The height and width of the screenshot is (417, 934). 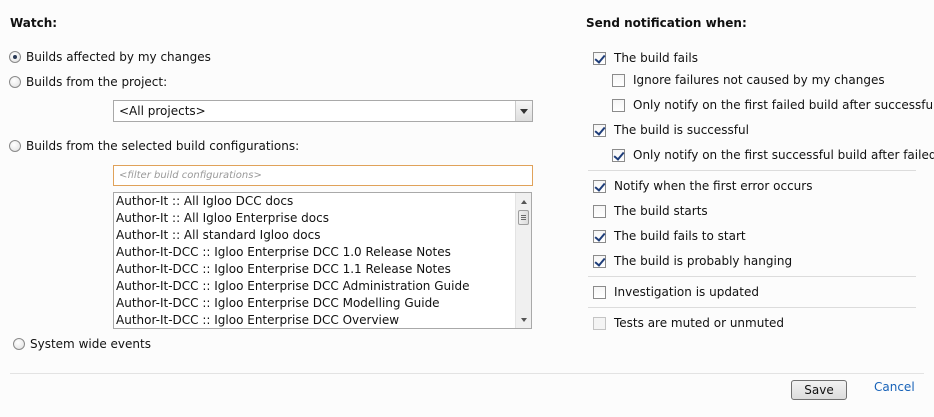 What do you see at coordinates (323, 111) in the screenshot?
I see `project-select: <All projects>` at bounding box center [323, 111].